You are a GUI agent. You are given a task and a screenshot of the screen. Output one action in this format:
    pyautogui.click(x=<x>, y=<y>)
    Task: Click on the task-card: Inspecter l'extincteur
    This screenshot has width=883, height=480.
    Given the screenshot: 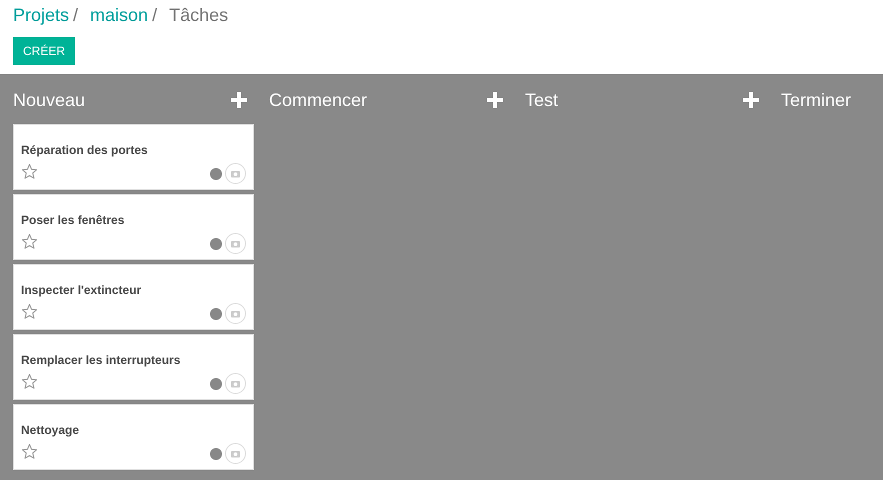 What is the action you would take?
    pyautogui.click(x=133, y=297)
    